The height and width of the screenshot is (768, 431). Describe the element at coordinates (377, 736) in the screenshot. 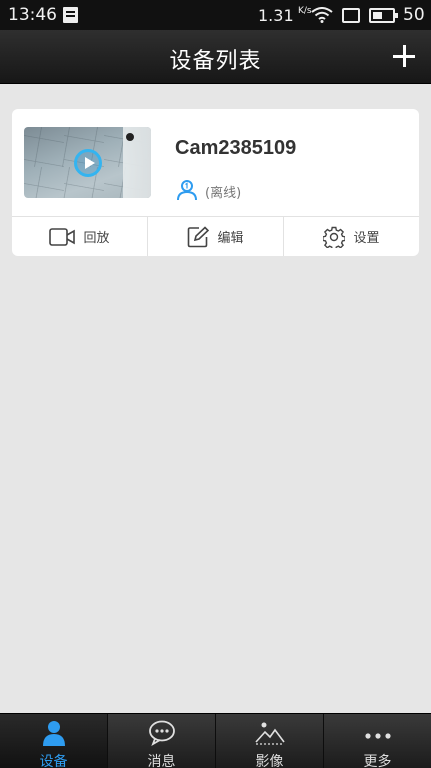

I see `more-dots-icon` at that location.